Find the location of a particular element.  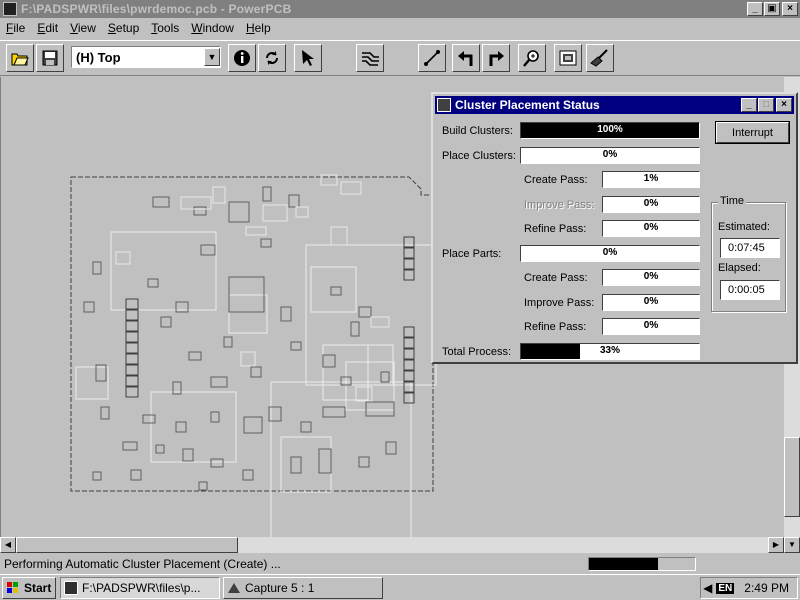

dialog-app-icon is located at coordinates (444, 105).